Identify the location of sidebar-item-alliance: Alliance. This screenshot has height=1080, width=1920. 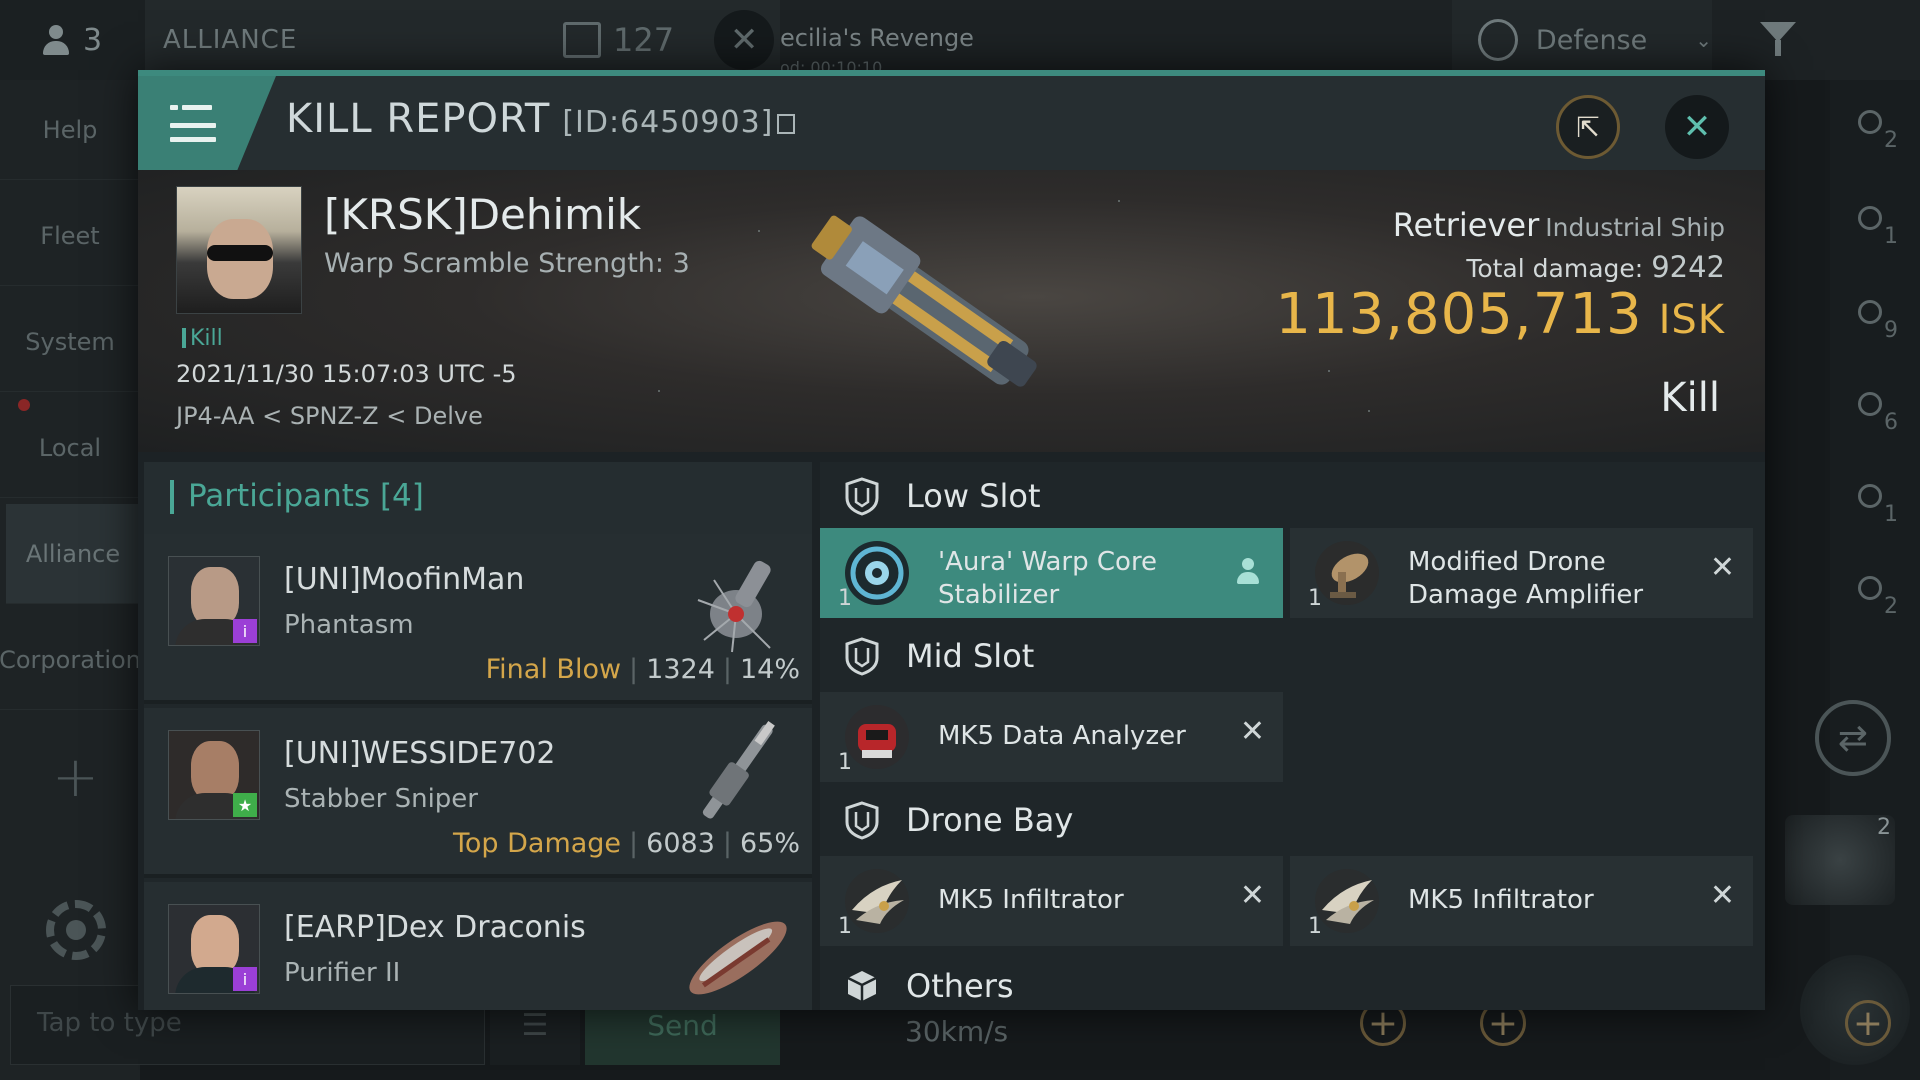
(73, 554).